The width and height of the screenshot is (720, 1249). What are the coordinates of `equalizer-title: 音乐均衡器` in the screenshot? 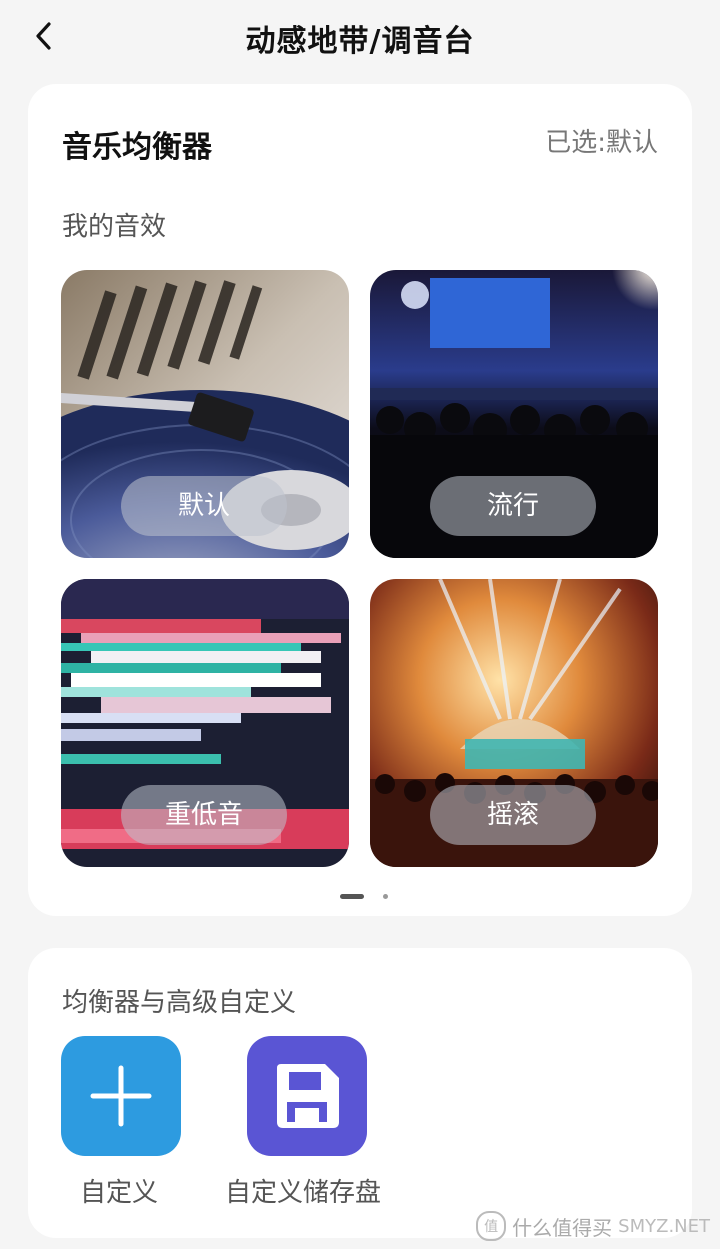 It's located at (137, 147).